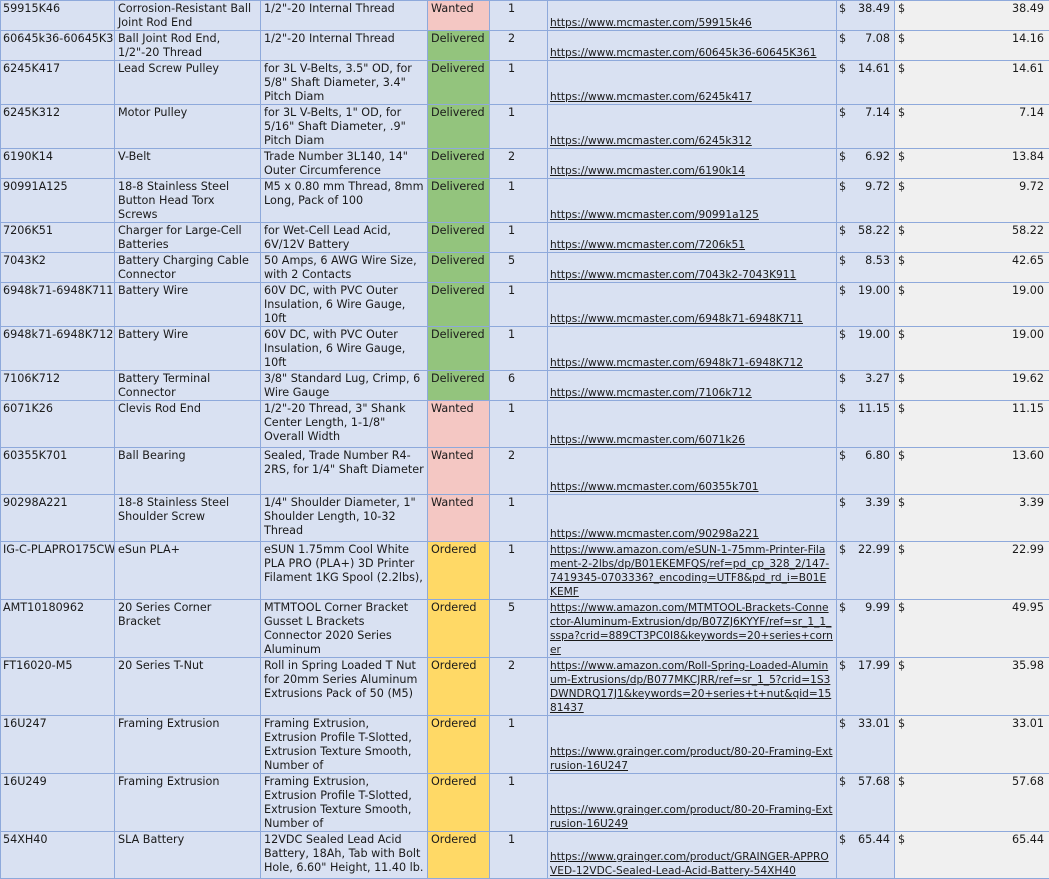 The image size is (1049, 879). What do you see at coordinates (188, 349) in the screenshot?
I see `item-name-cell: Battery Wire` at bounding box center [188, 349].